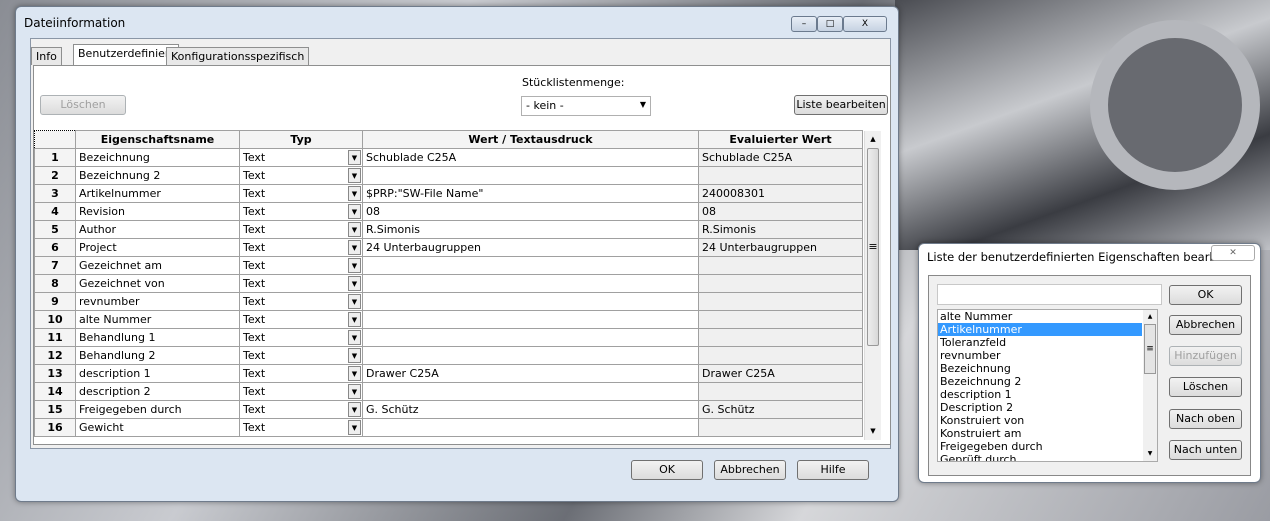  I want to click on value-cell: 24 Unterbaugruppen, so click(530, 247).